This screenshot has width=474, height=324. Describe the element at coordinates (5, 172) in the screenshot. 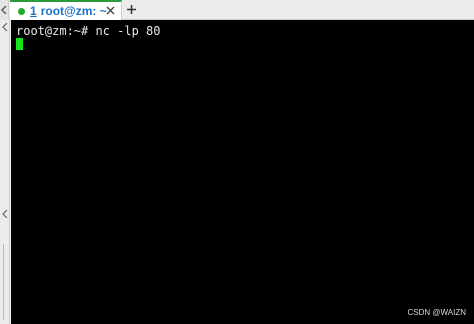

I see `left-gutter` at that location.